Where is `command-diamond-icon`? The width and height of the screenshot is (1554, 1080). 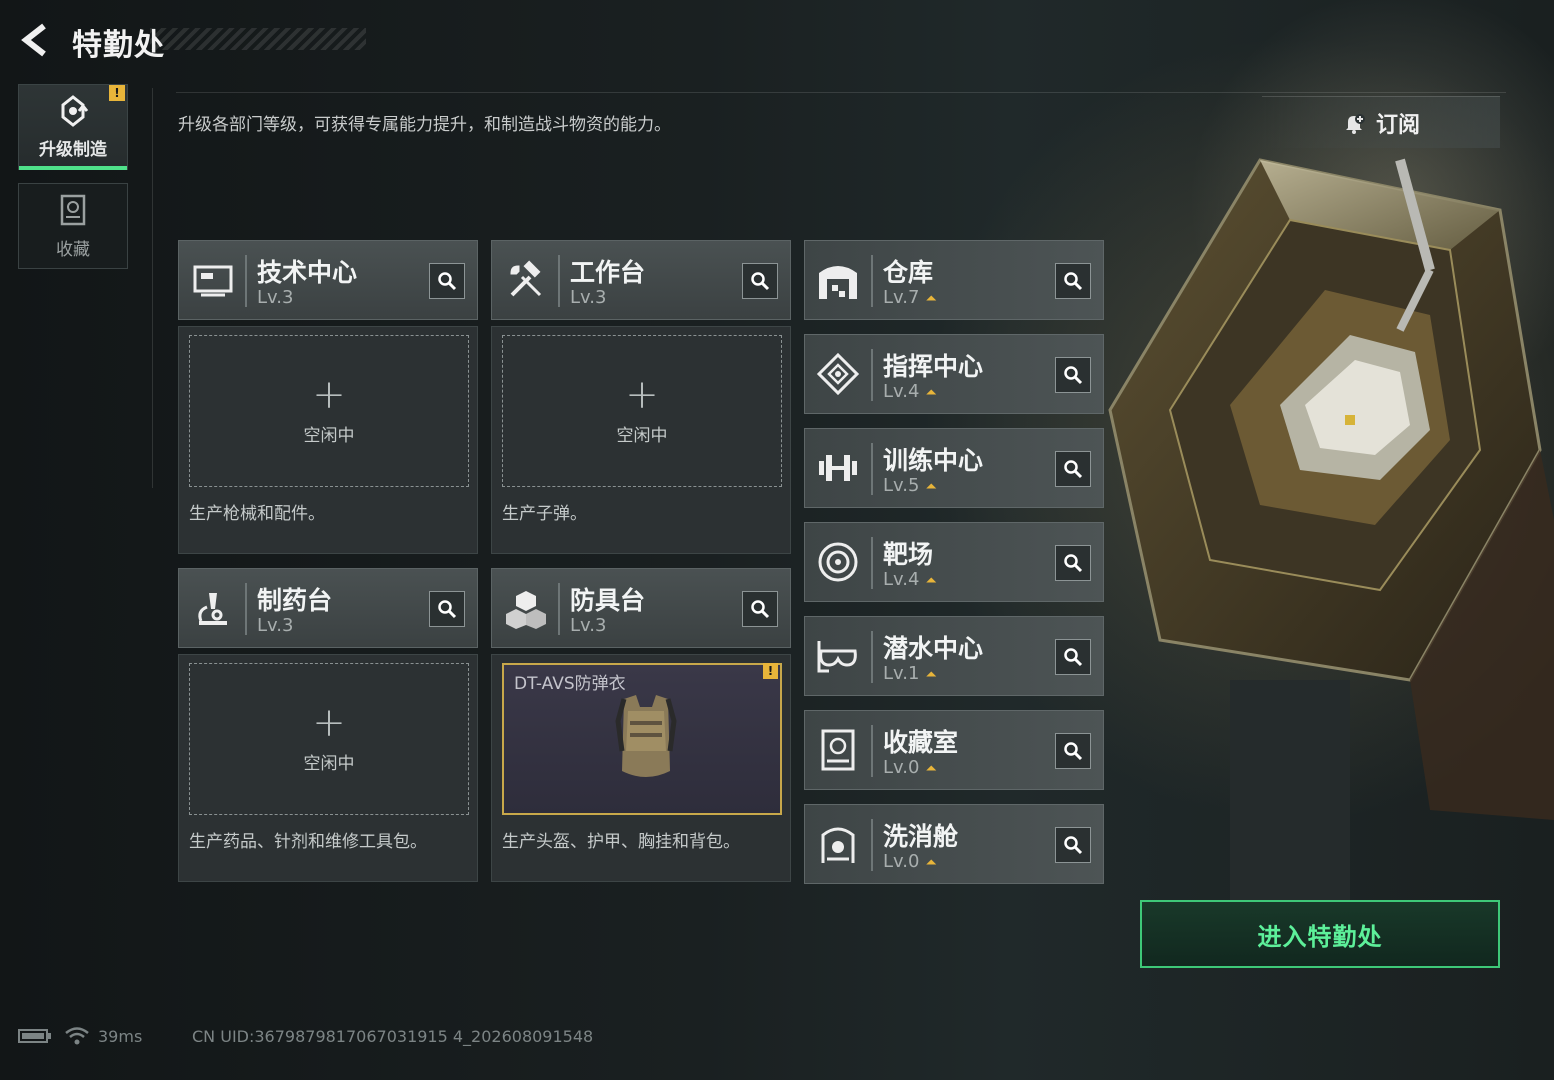
command-diamond-icon is located at coordinates (838, 374).